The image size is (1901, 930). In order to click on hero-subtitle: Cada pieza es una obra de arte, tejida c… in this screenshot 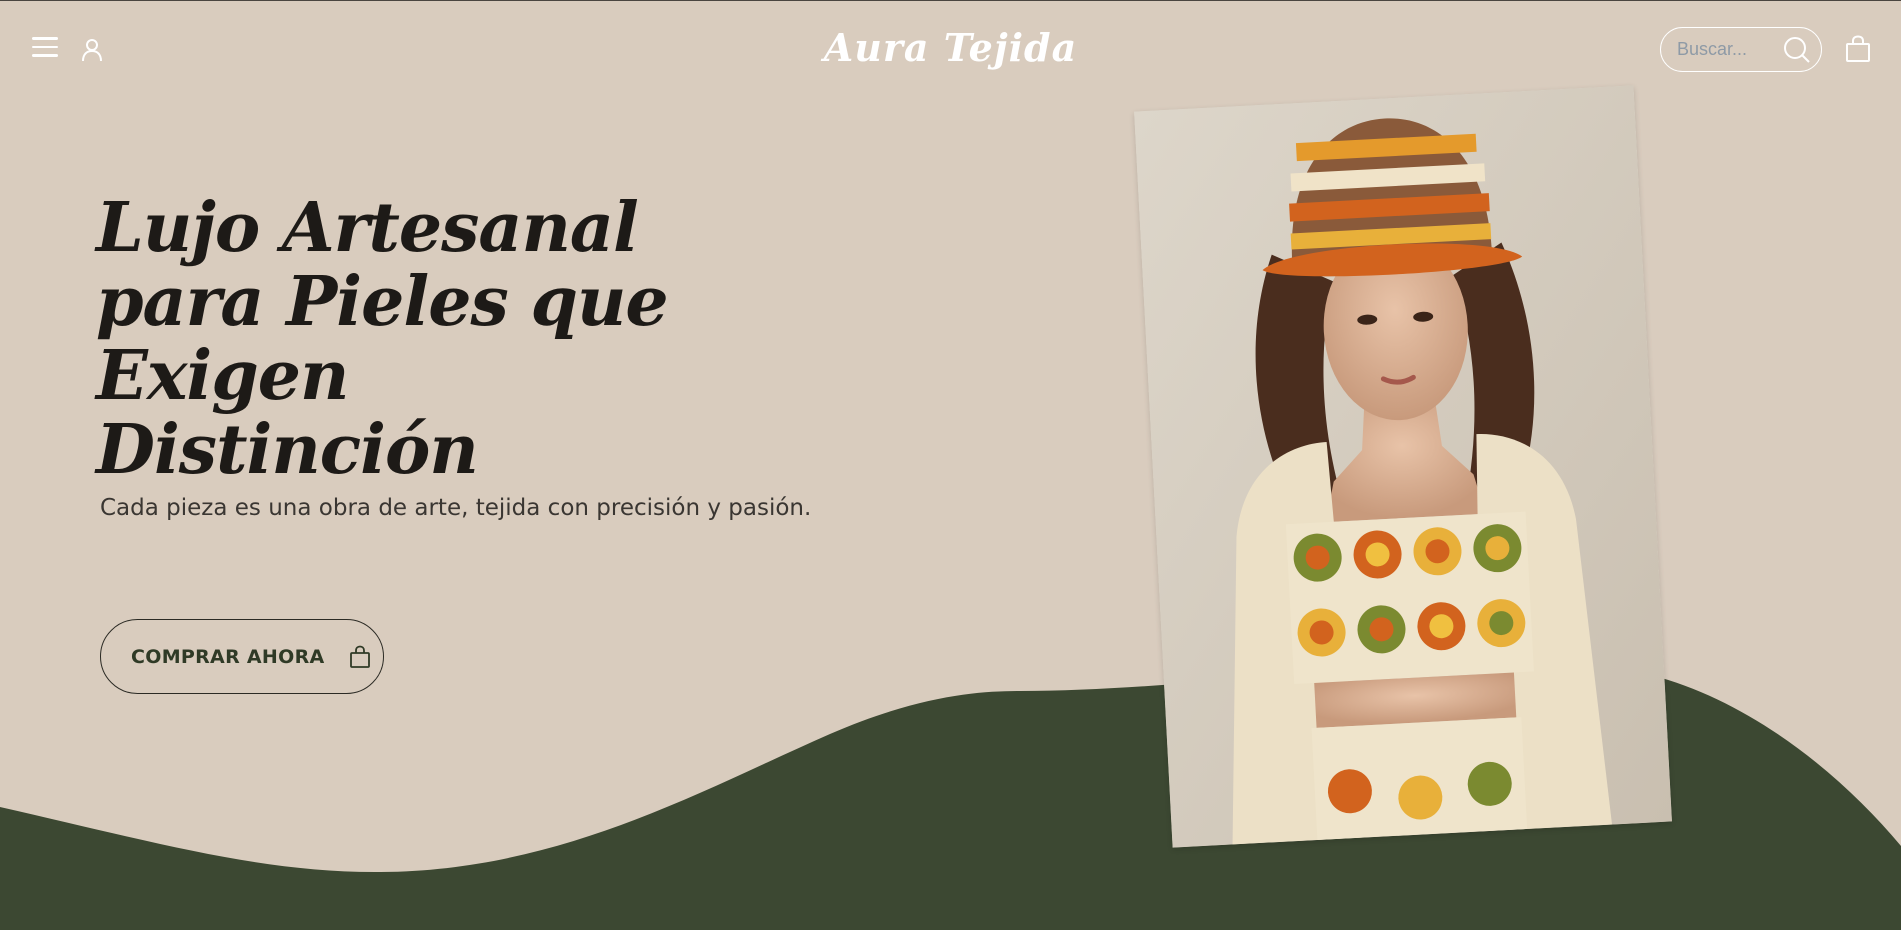, I will do `click(456, 508)`.